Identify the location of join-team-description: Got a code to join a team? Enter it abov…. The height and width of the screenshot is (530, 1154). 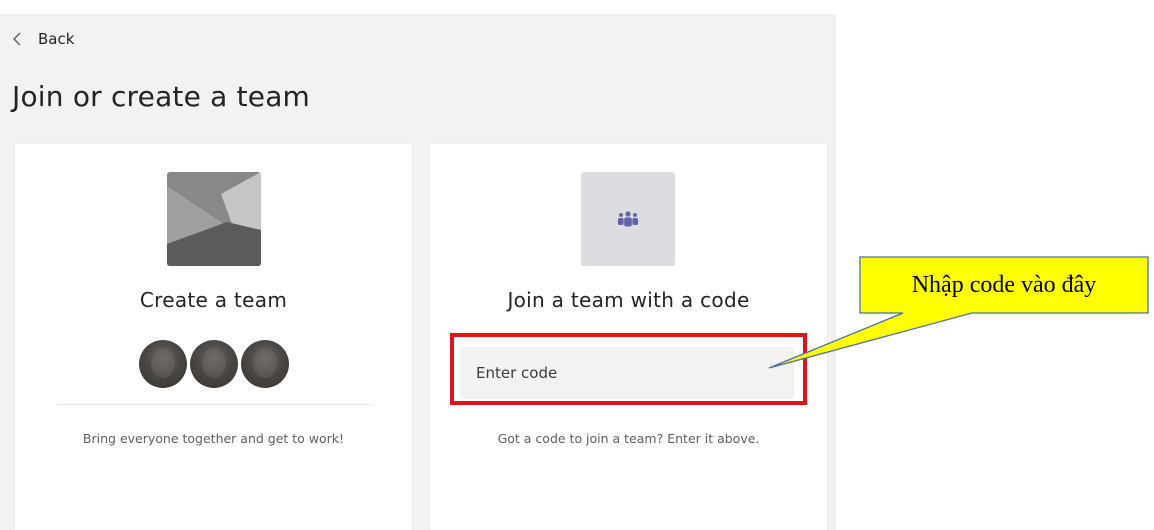
(628, 438).